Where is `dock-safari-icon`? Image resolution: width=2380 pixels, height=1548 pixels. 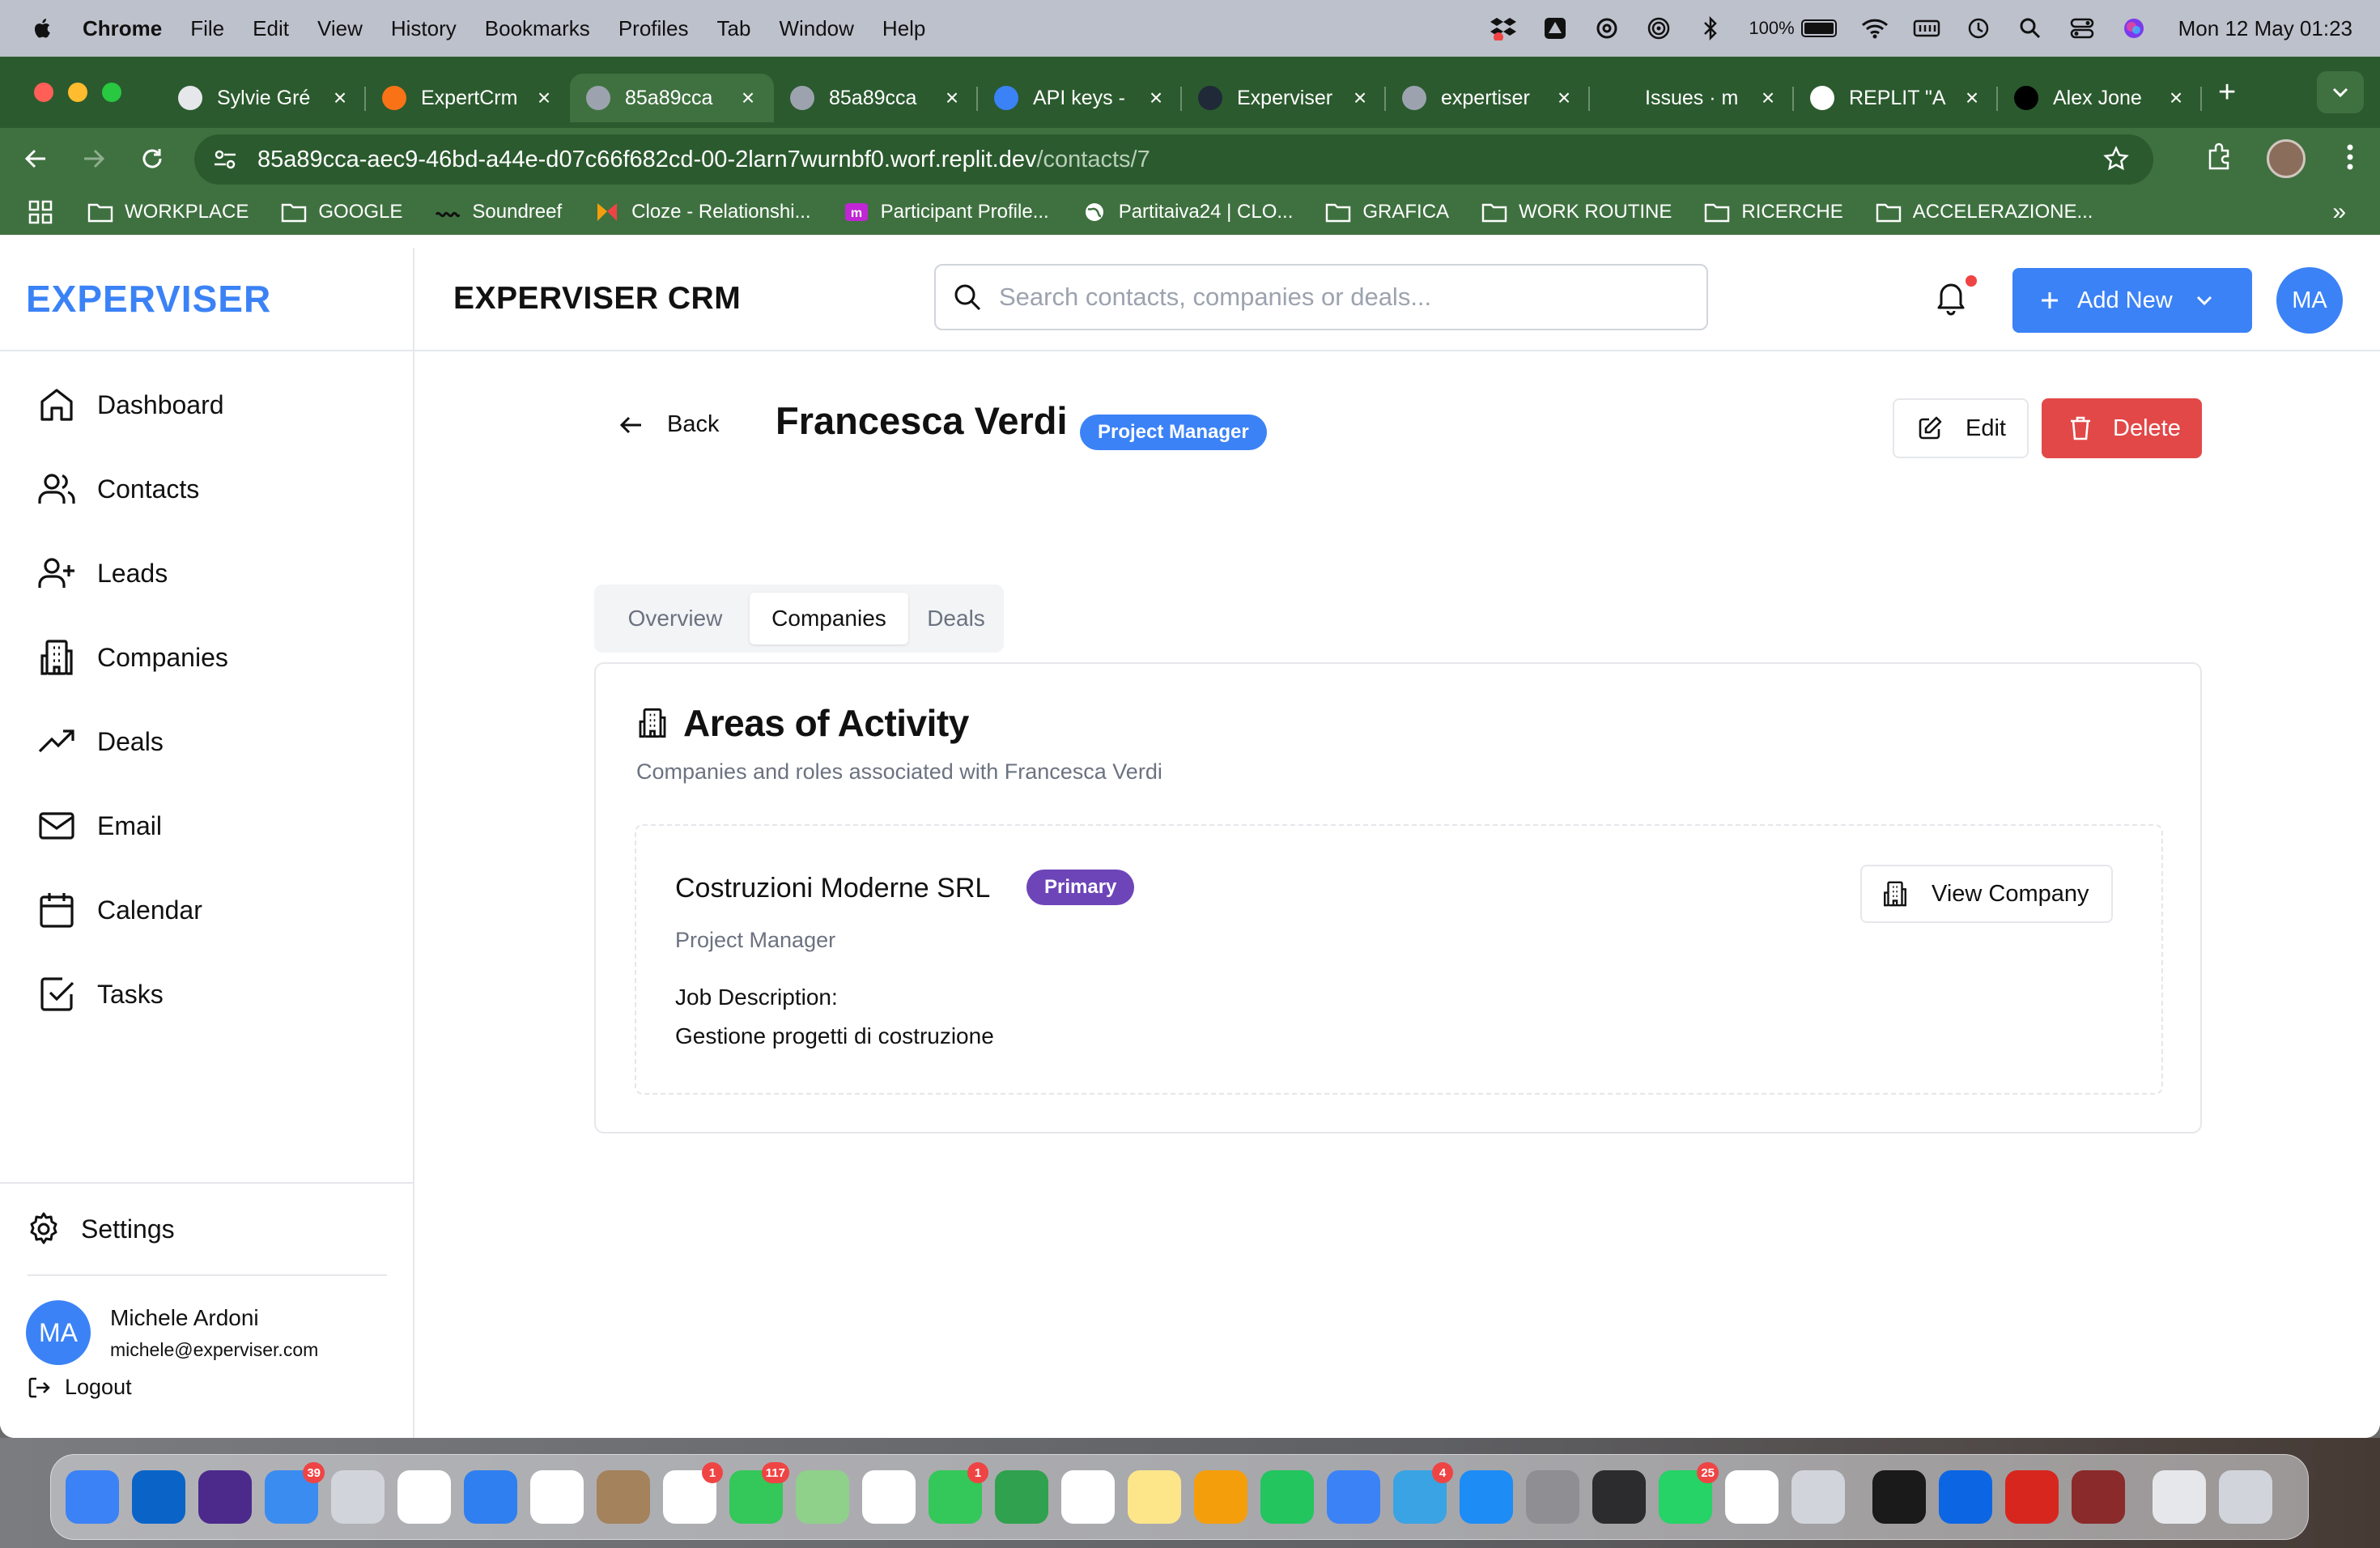 dock-safari-icon is located at coordinates (491, 1497).